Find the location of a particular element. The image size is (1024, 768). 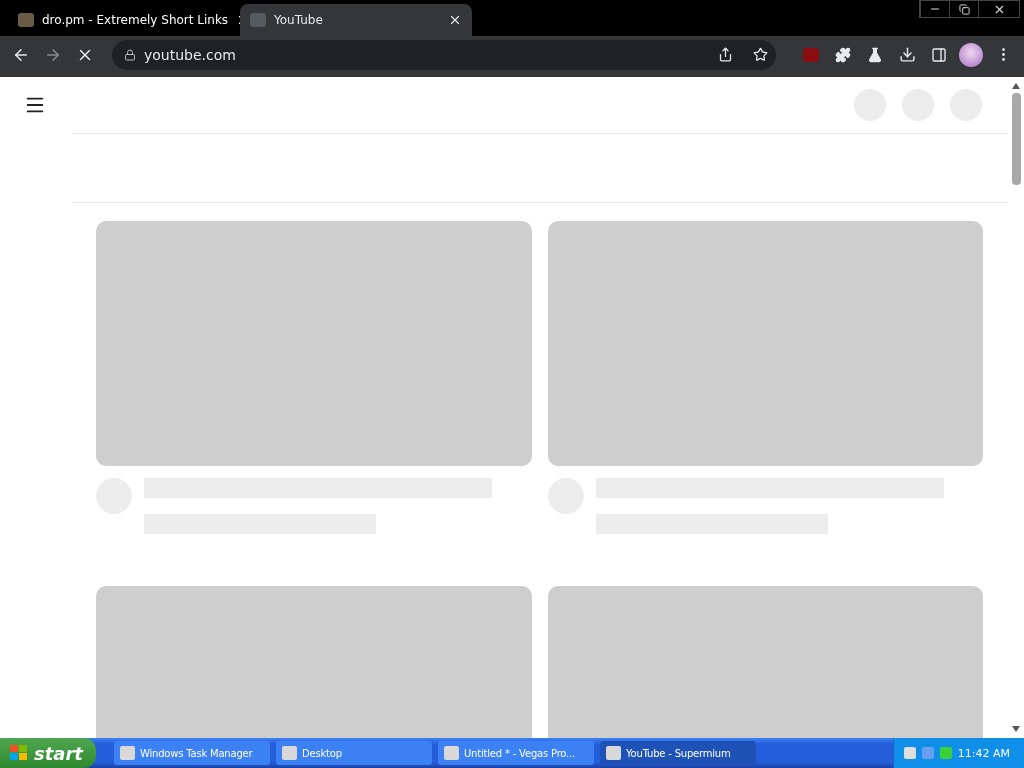

start-button: start is located at coordinates (48, 753).